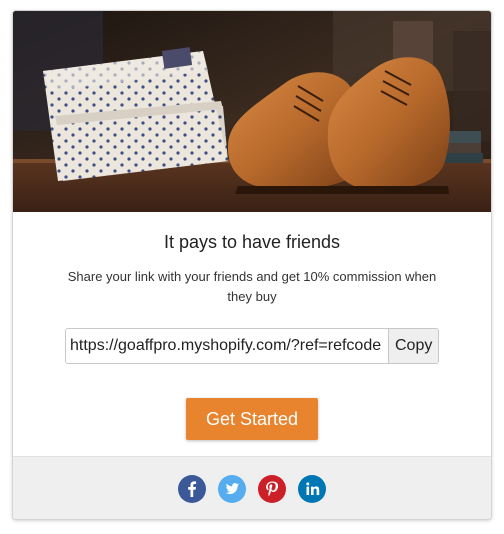 The width and height of the screenshot is (504, 534). I want to click on pinterest-icon, so click(272, 488).